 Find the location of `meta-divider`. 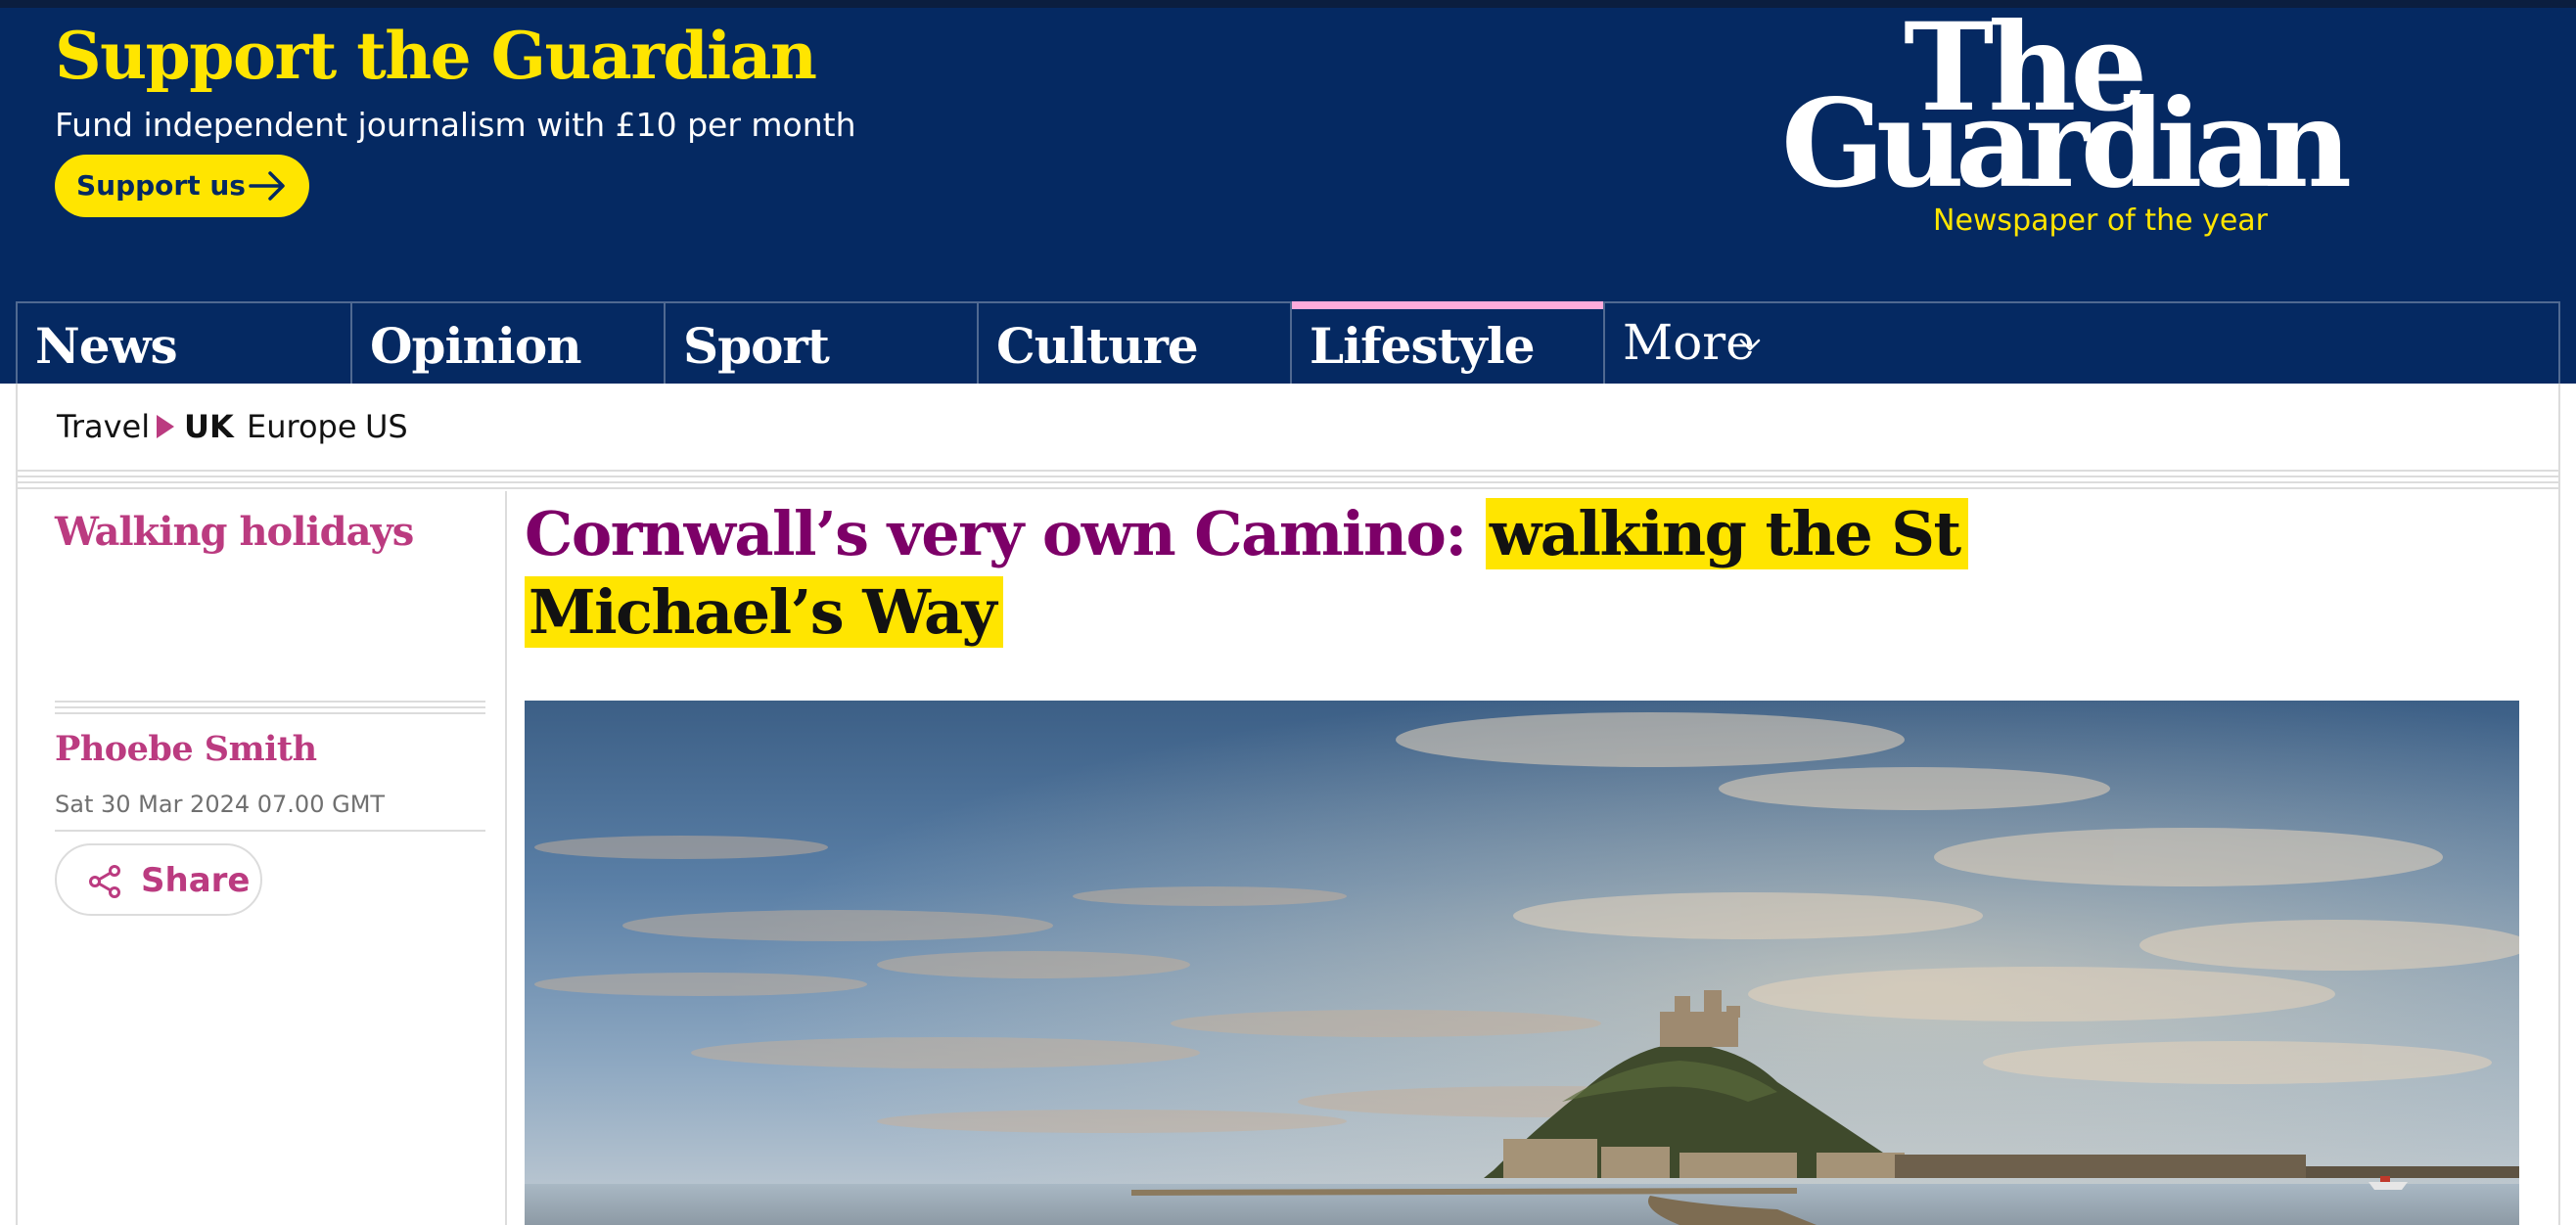

meta-divider is located at coordinates (270, 709).